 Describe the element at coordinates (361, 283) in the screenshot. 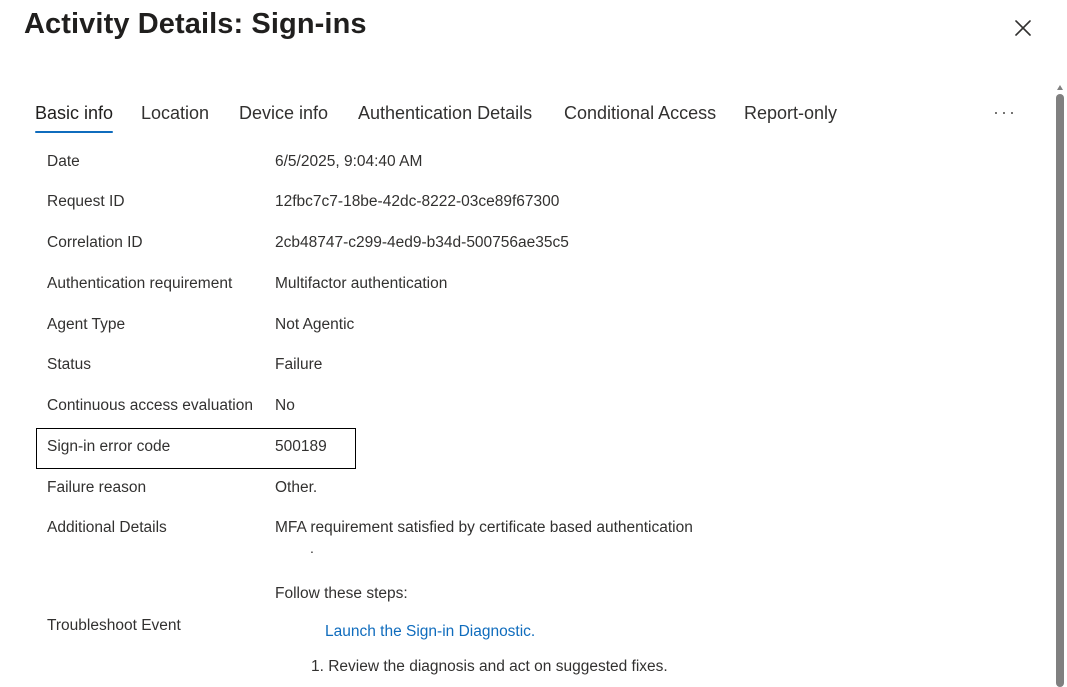

I see `detail-value: Multifactor authentication` at that location.